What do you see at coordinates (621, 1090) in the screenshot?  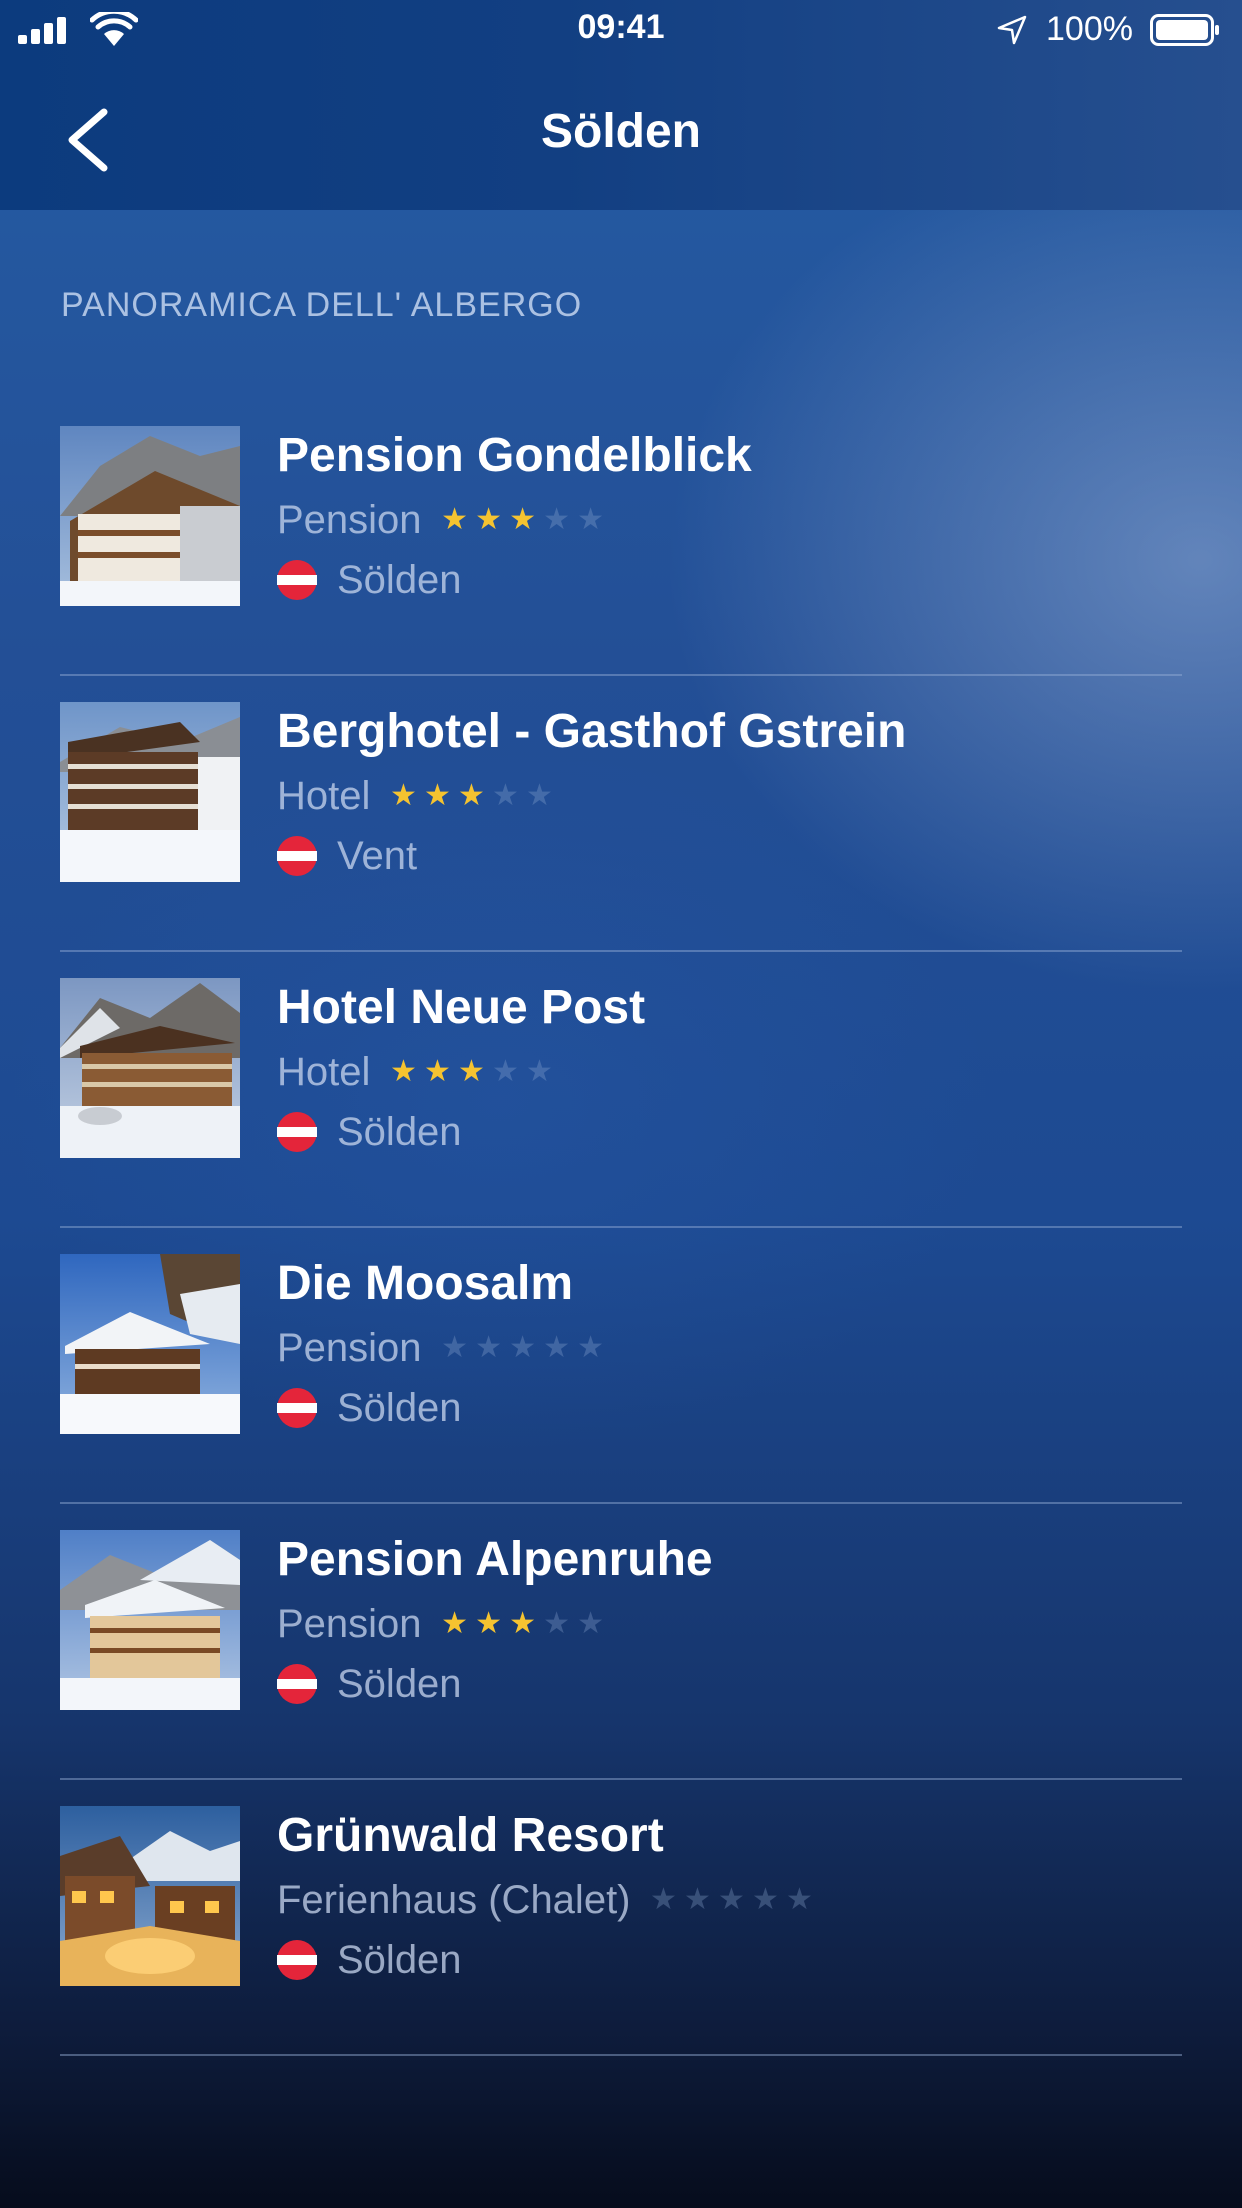 I see `hotel-row: Hotel Neue Post Hotel ★ ★ ★ ★ ★ Sölden` at bounding box center [621, 1090].